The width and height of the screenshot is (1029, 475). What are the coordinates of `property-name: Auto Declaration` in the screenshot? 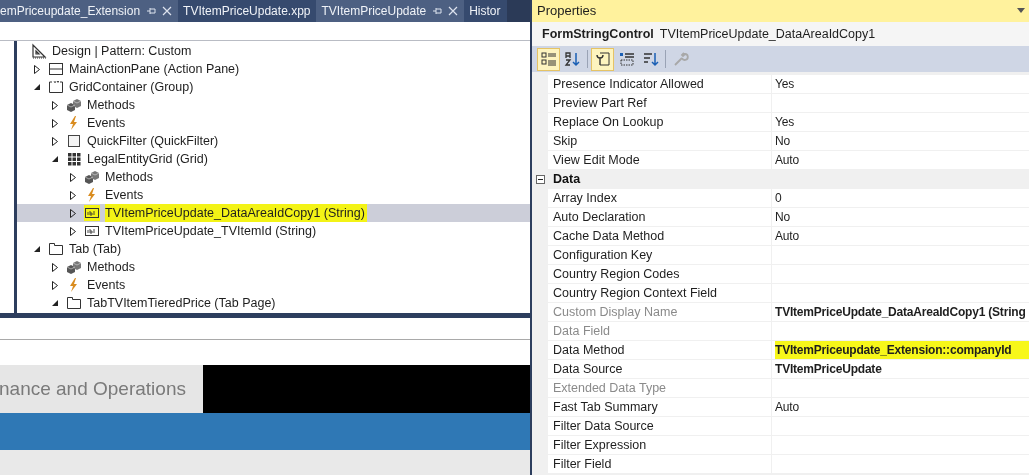 It's located at (660, 217).